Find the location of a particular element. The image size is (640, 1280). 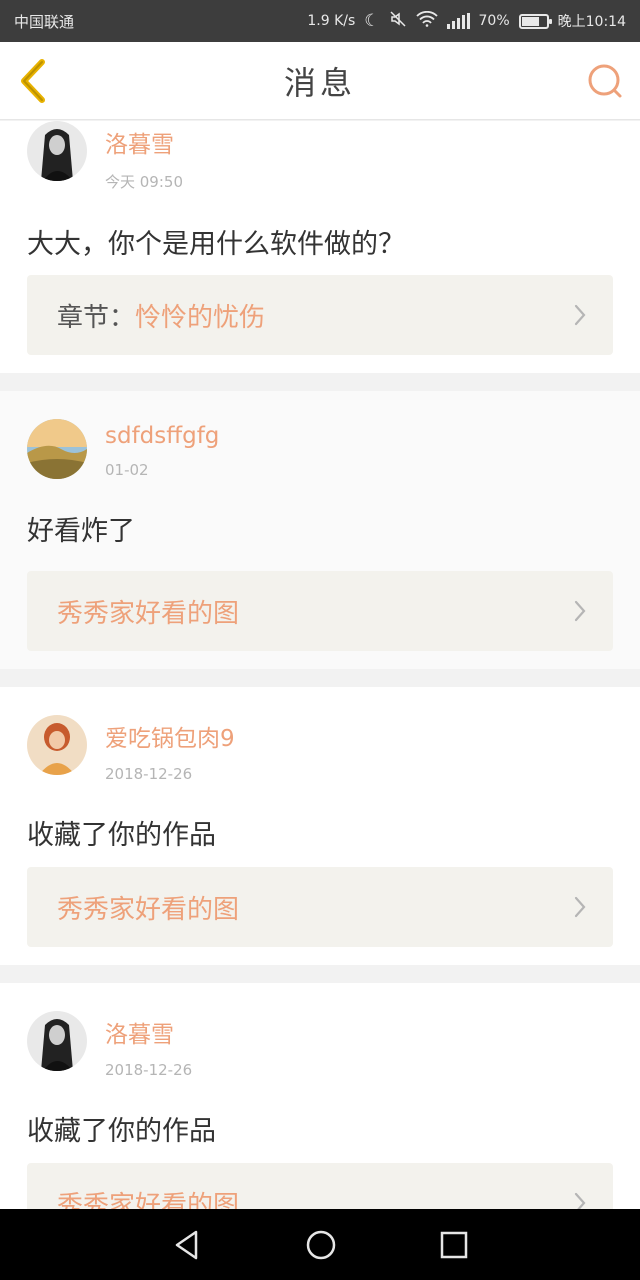

user-info: sdfdsffgfg 01-02 is located at coordinates (162, 449).